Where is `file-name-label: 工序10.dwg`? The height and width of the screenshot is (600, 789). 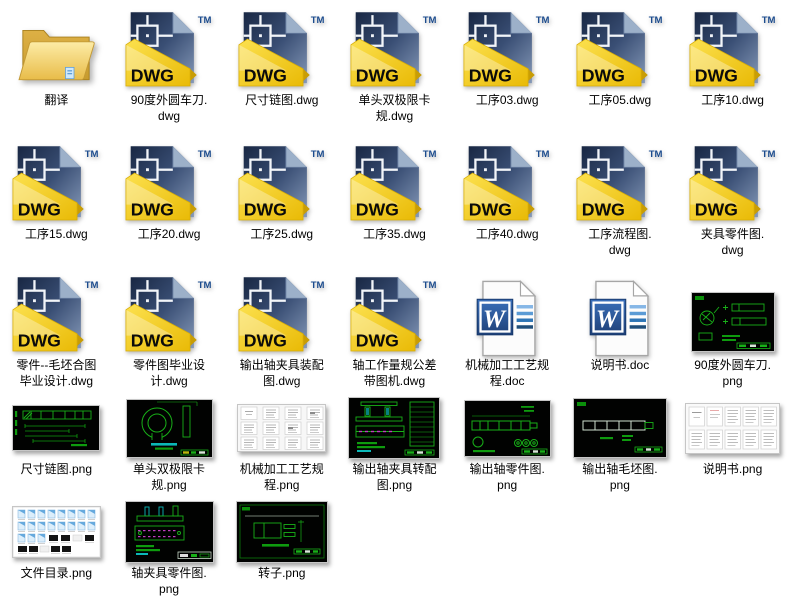 file-name-label: 工序10.dwg is located at coordinates (732, 100).